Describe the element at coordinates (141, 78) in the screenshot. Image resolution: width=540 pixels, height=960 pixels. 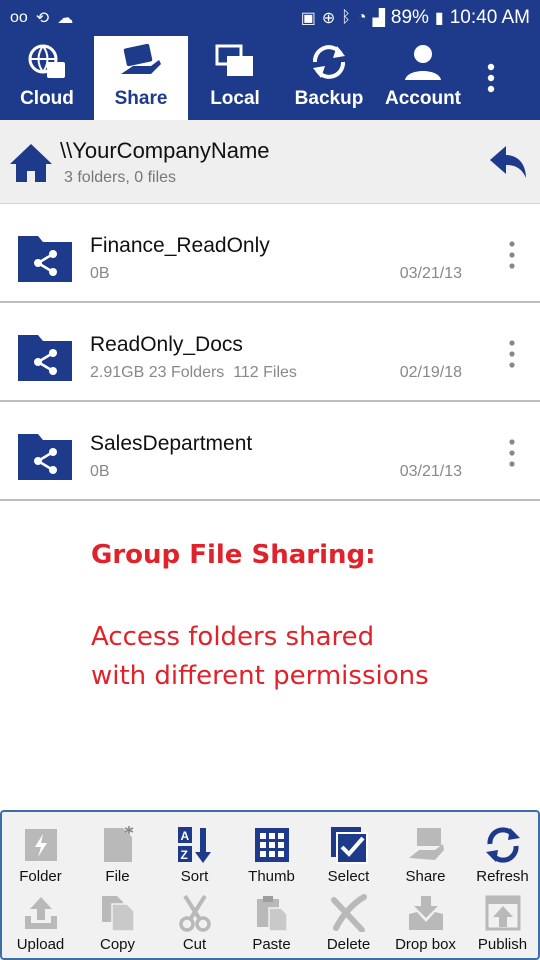
I see `tab-share: Share` at that location.